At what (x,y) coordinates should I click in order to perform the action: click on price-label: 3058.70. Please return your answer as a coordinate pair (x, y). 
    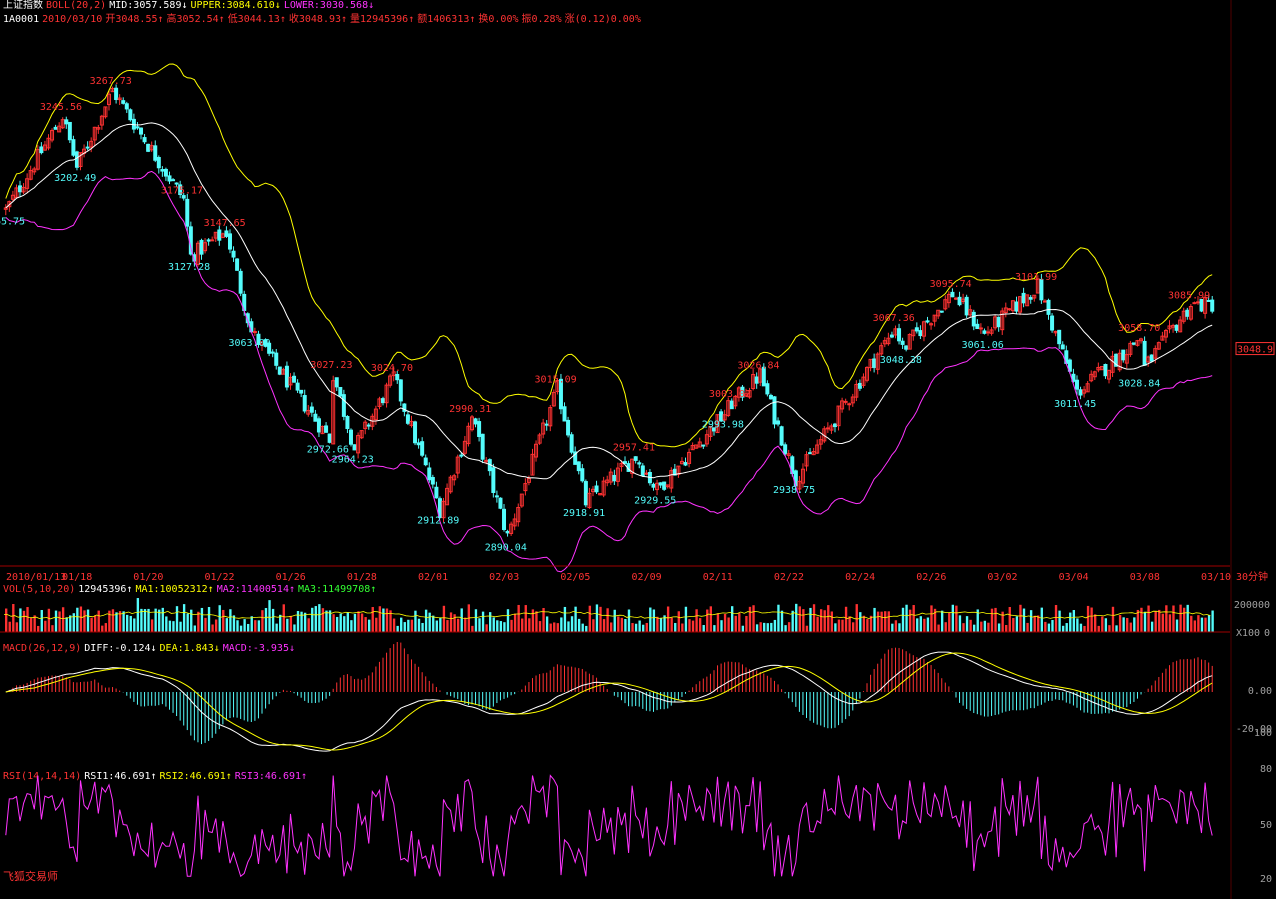
    Looking at the image, I should click on (1139, 328).